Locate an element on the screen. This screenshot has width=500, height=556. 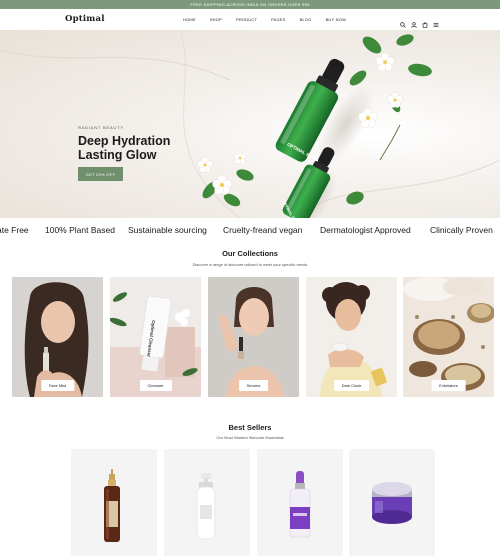
hero-subtitle: RADIANT BEAUTY is located at coordinates (101, 127).